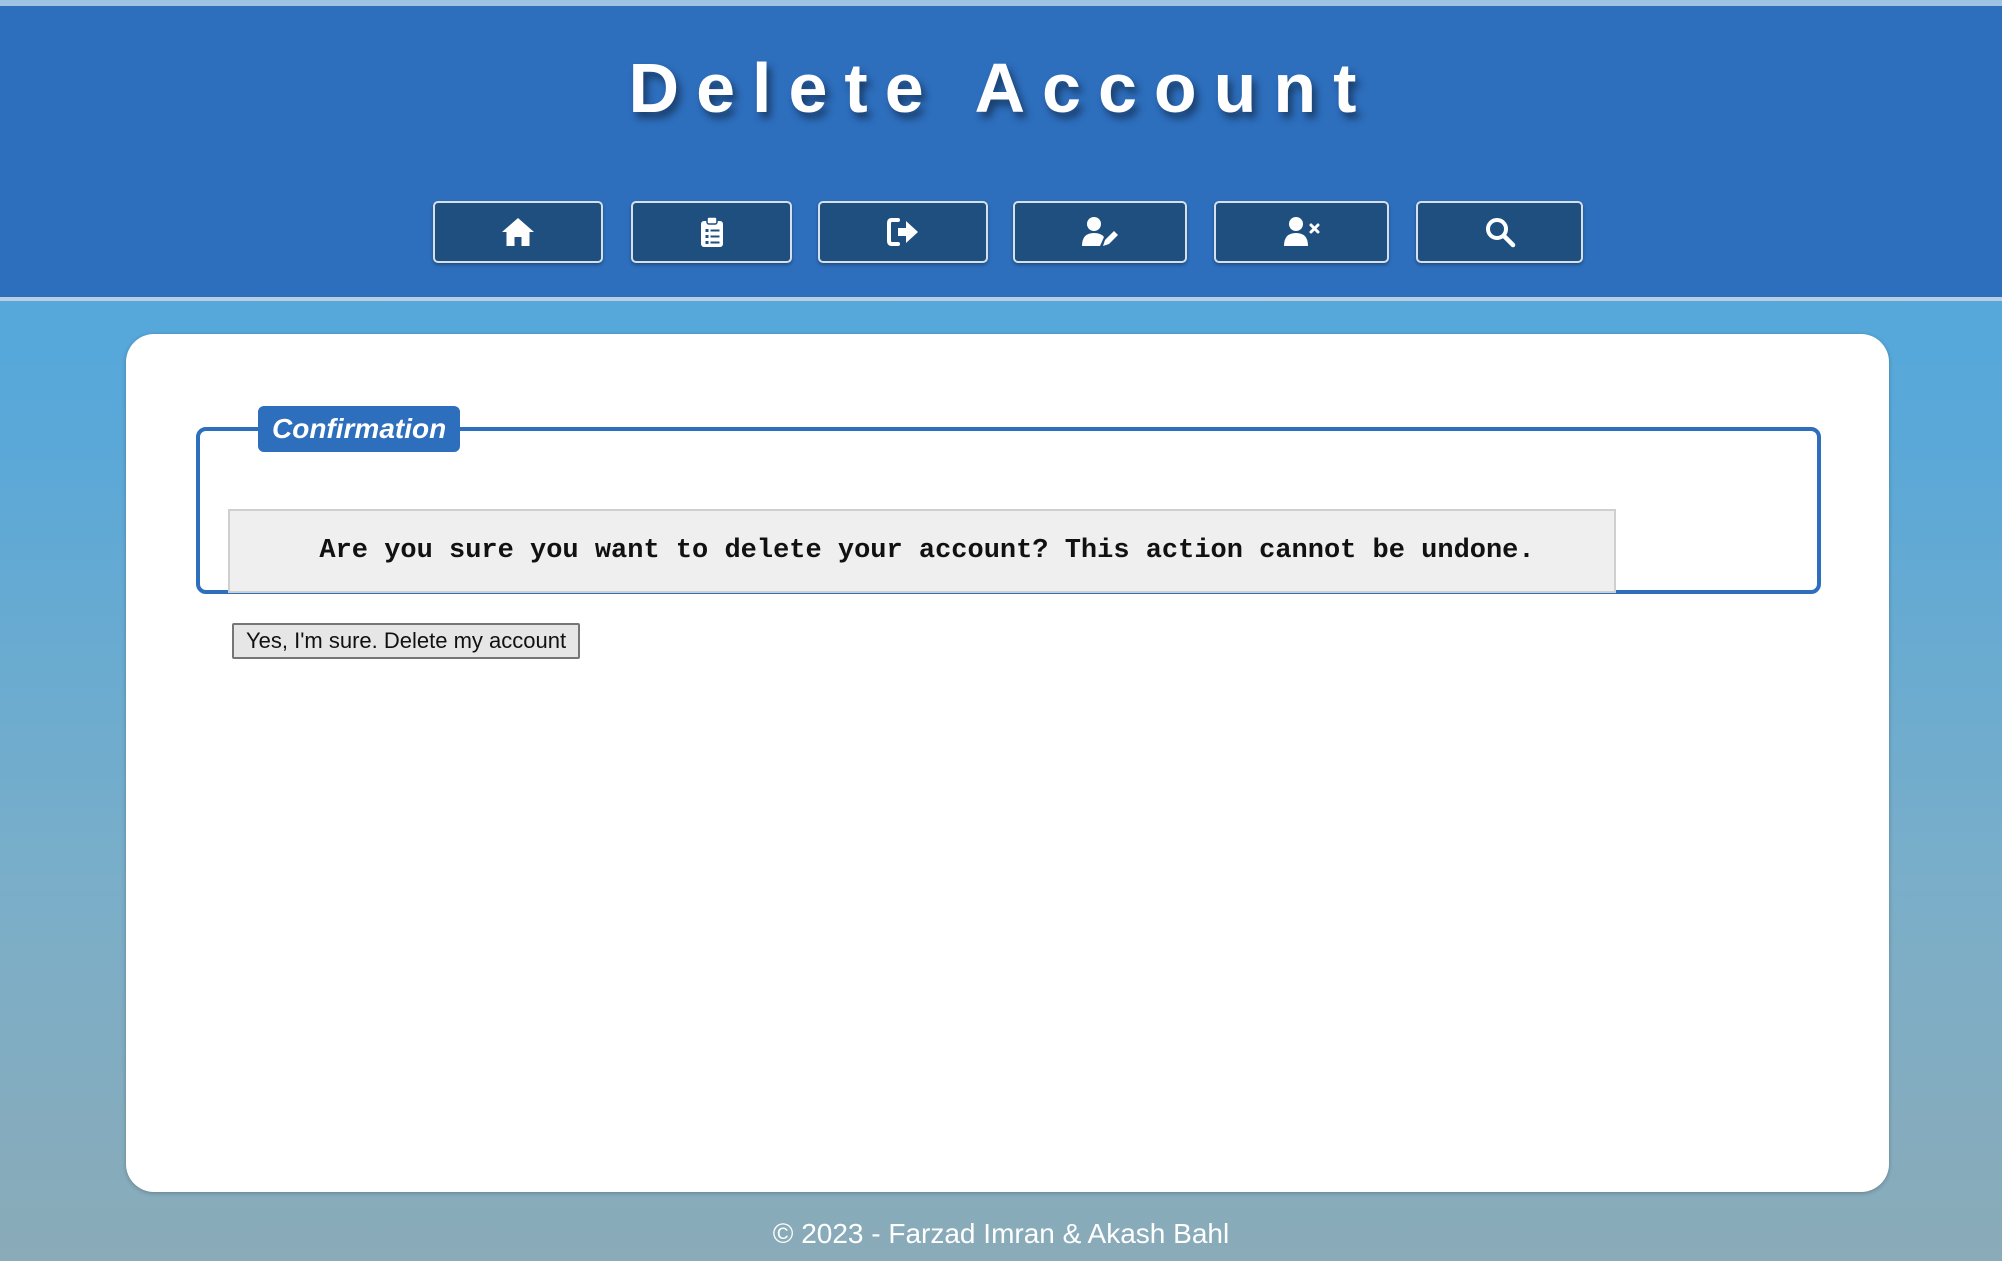  I want to click on main-nav, so click(1001, 232).